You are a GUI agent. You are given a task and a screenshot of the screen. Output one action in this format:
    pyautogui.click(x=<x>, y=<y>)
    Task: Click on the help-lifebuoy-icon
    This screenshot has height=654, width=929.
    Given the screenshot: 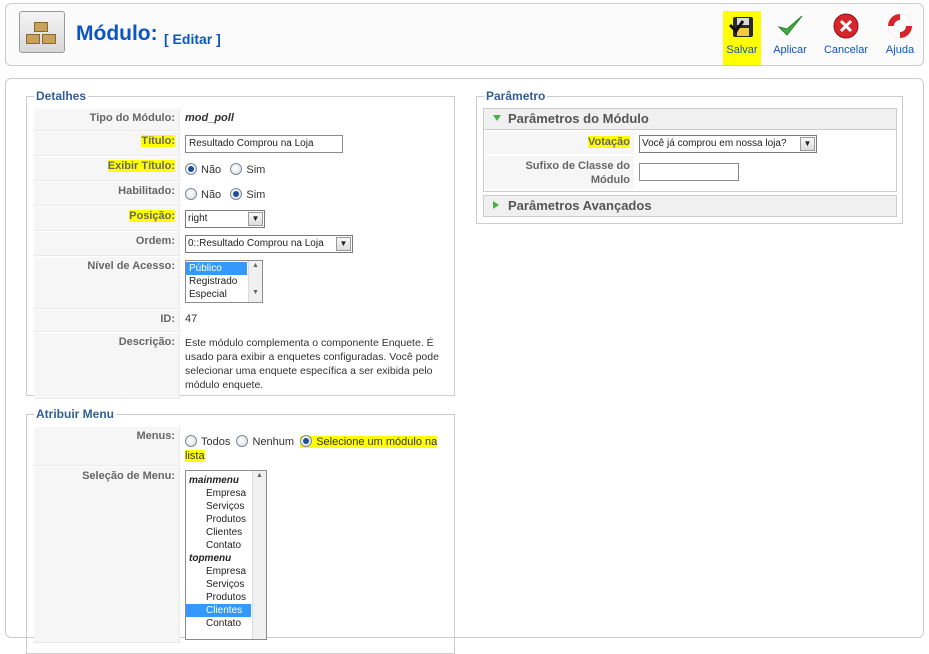 What is the action you would take?
    pyautogui.click(x=900, y=26)
    